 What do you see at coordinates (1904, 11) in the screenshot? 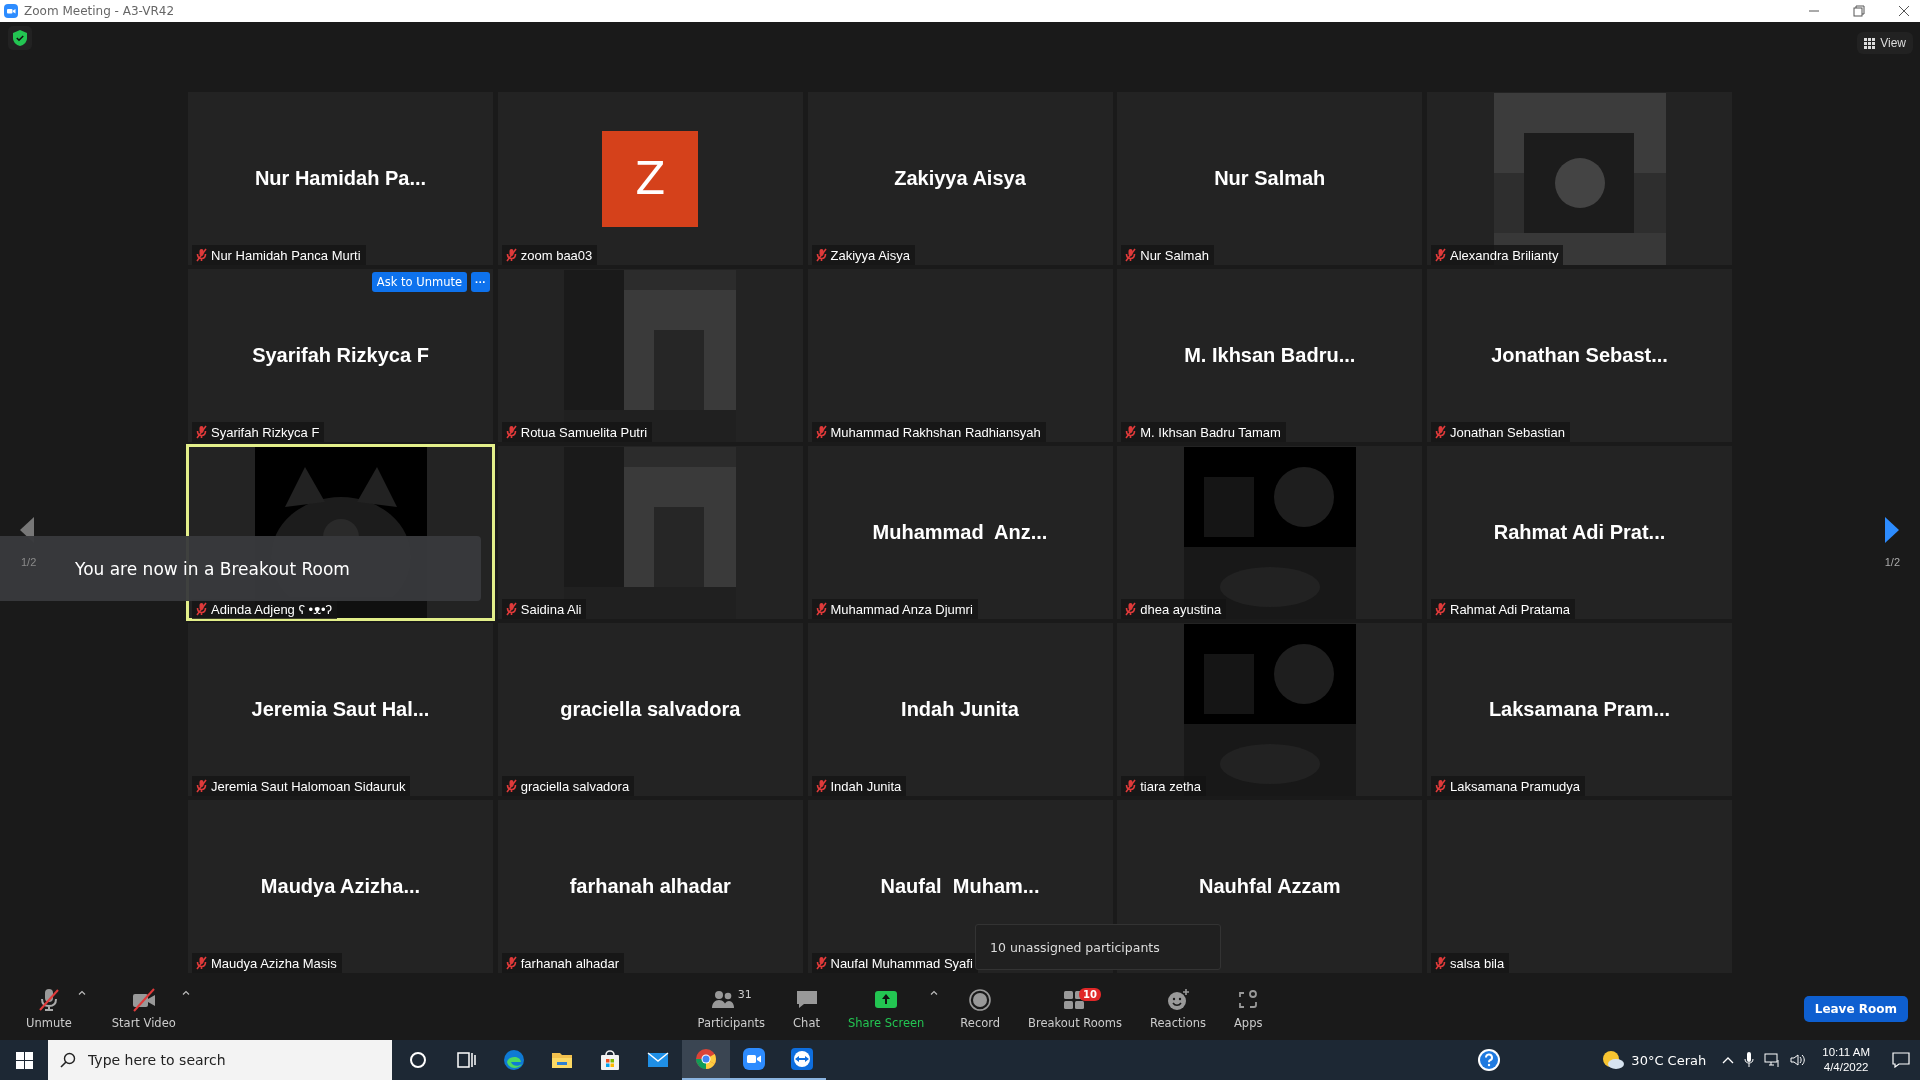
I see `close-icon` at bounding box center [1904, 11].